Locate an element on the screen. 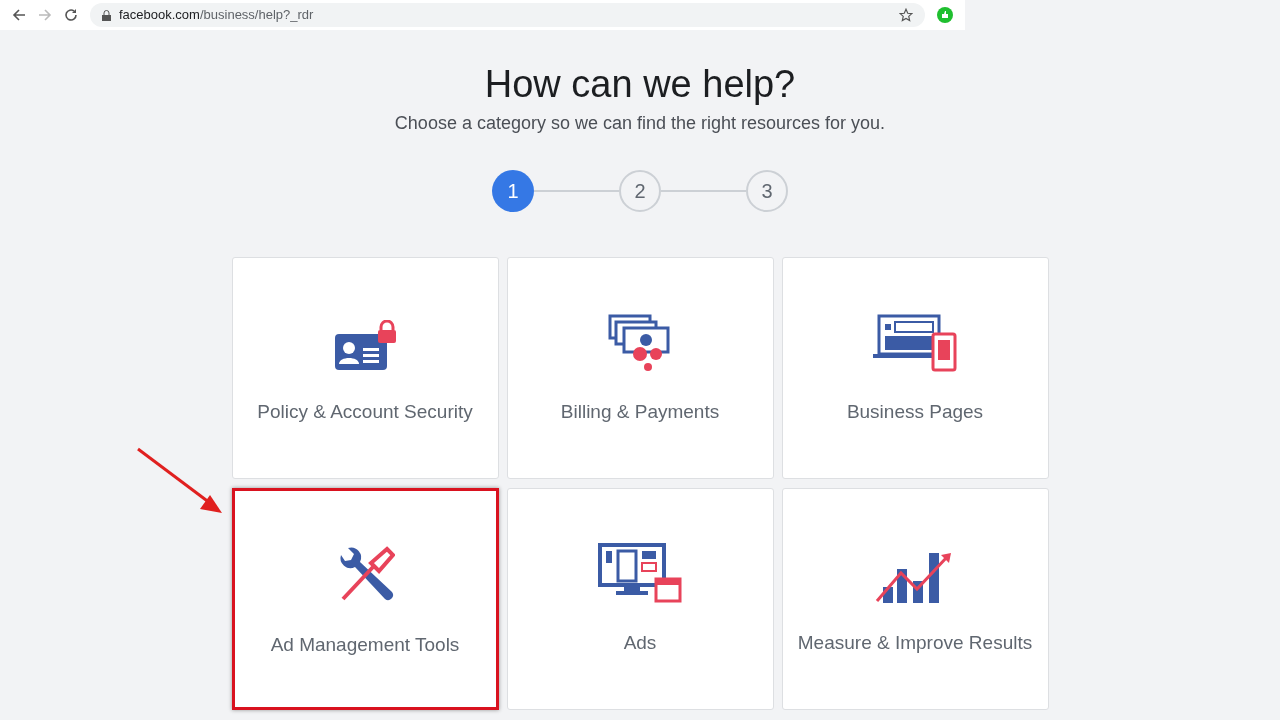 The height and width of the screenshot is (720, 1280). laptop-phone-icon is located at coordinates (915, 343).